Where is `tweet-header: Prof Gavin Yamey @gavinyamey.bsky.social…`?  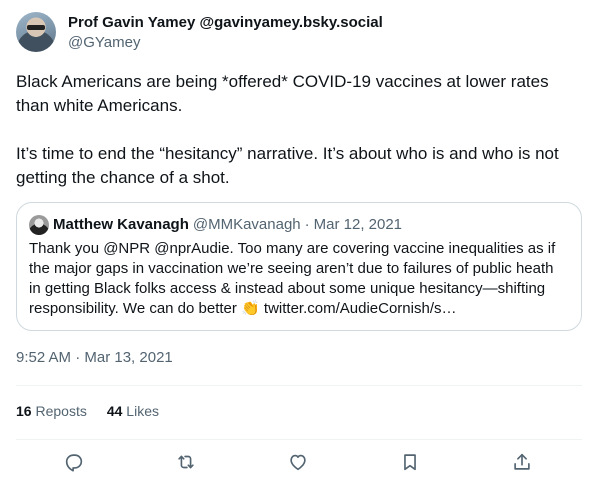 tweet-header: Prof Gavin Yamey @gavinyamey.bsky.social… is located at coordinates (199, 32).